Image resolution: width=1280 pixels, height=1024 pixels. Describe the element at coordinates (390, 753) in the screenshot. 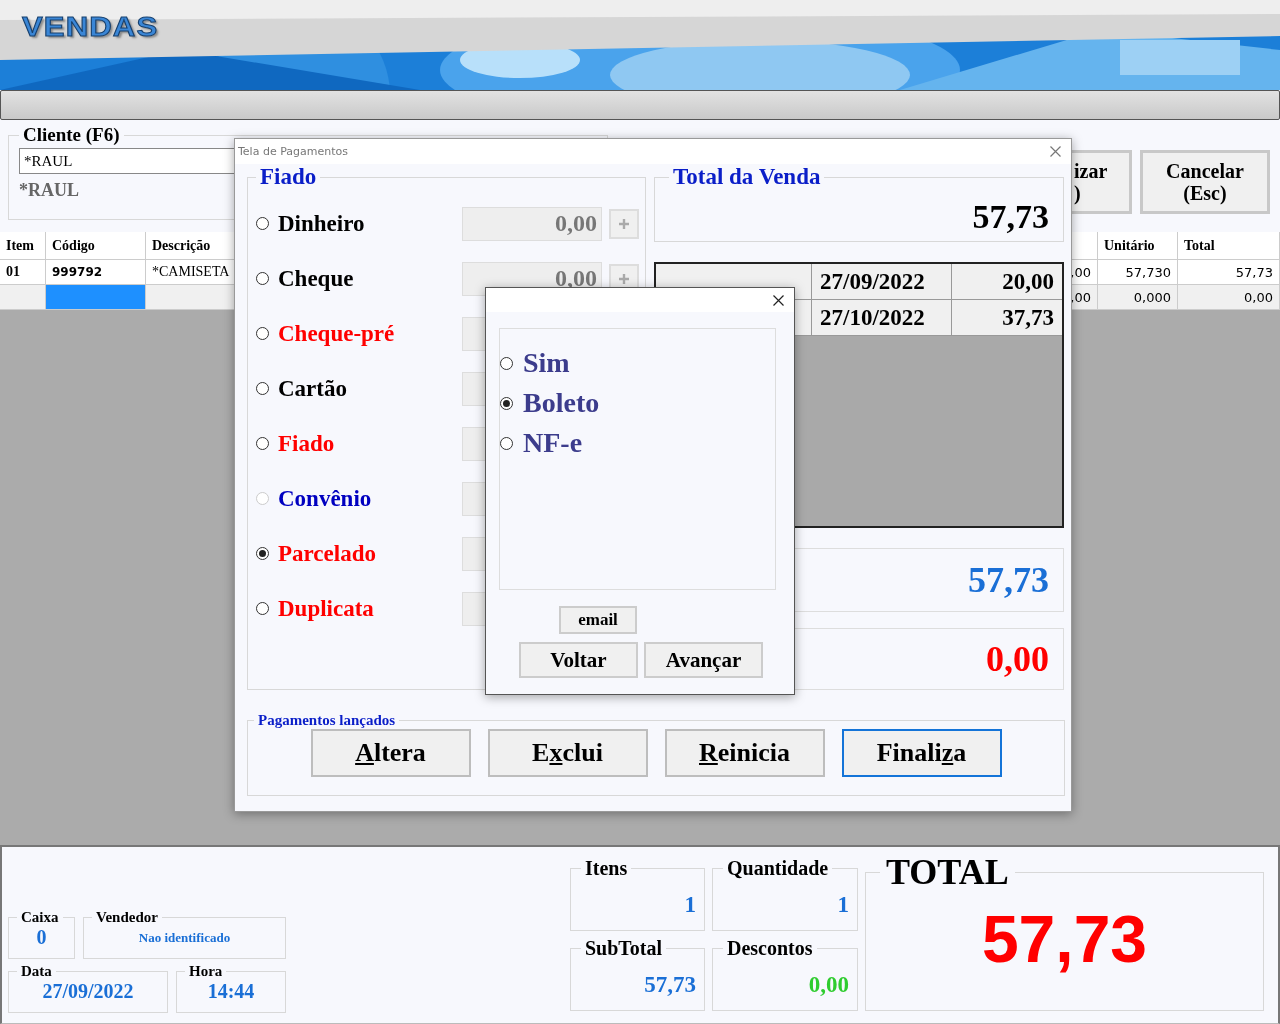

I see `action-button: Altera` at that location.